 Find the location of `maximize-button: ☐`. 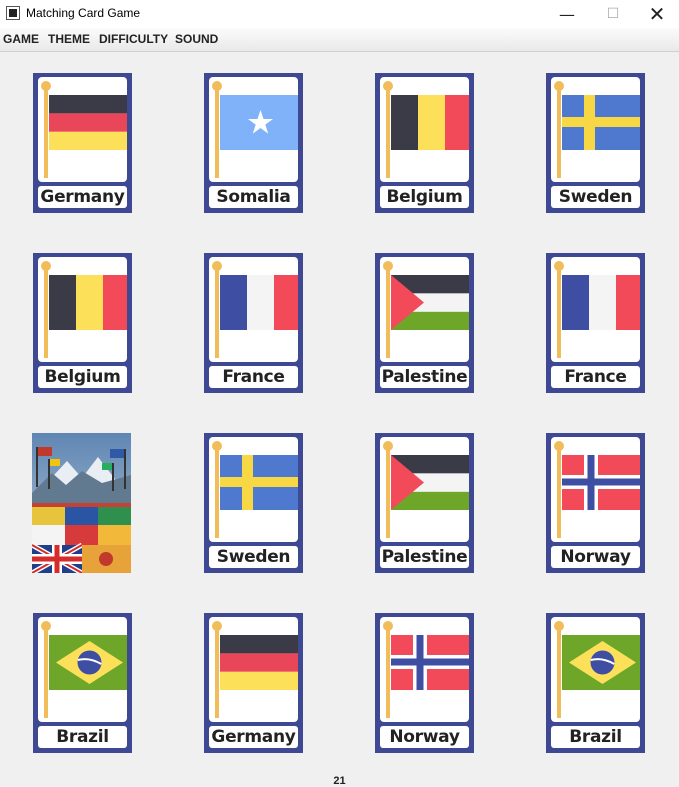

maximize-button: ☐ is located at coordinates (613, 14).